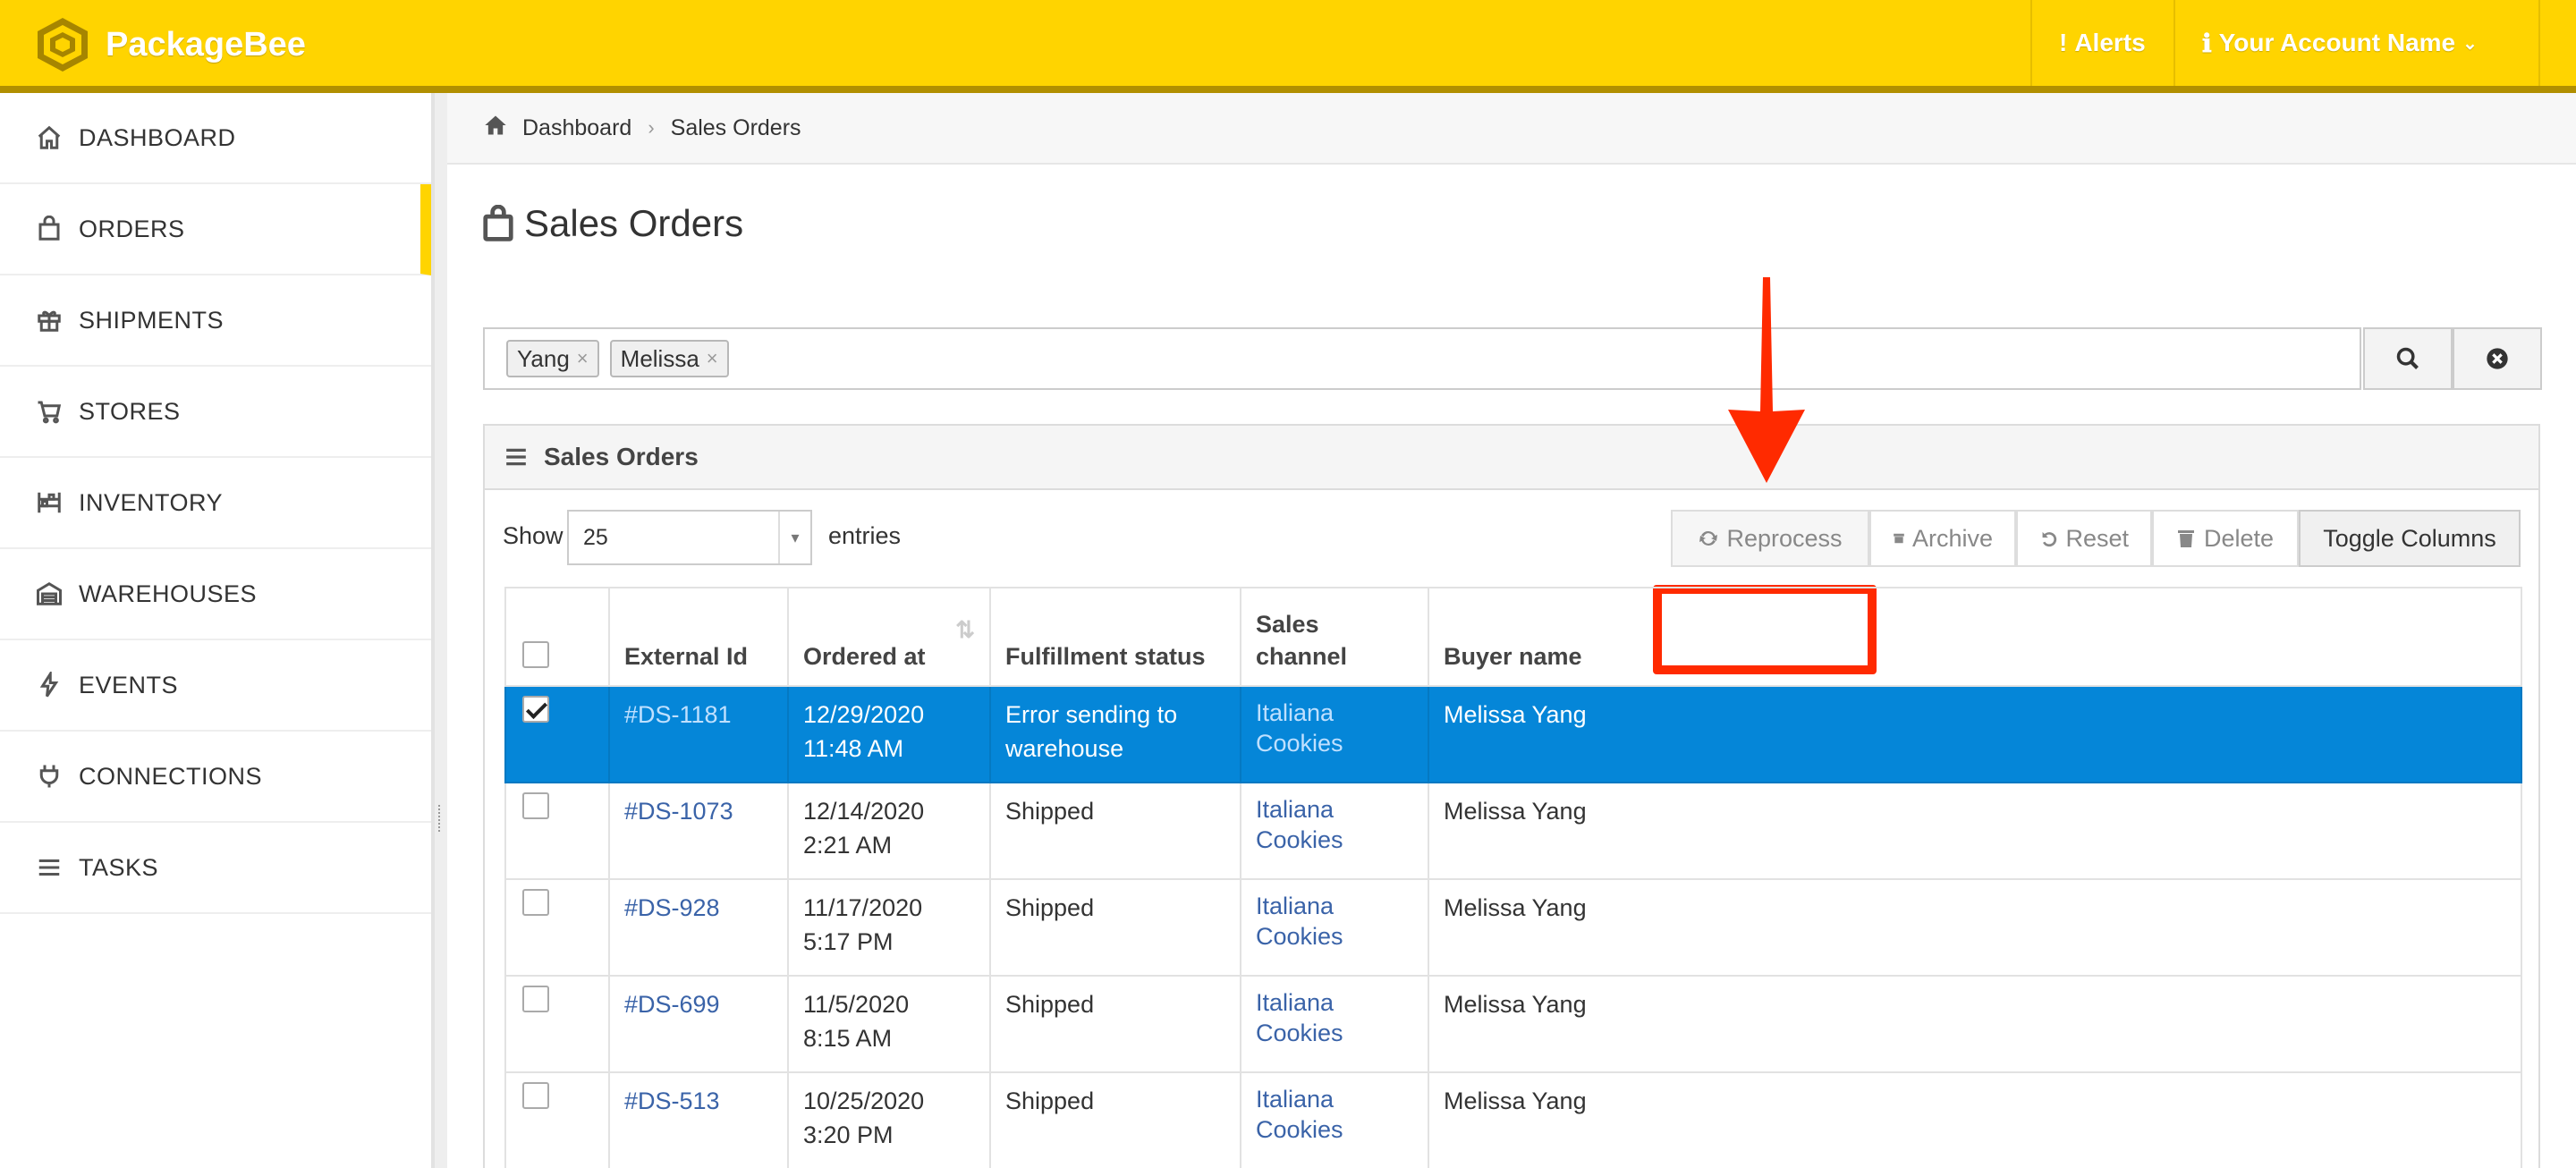  What do you see at coordinates (215, 229) in the screenshot?
I see `sidebar-item-orders: ORDERS` at bounding box center [215, 229].